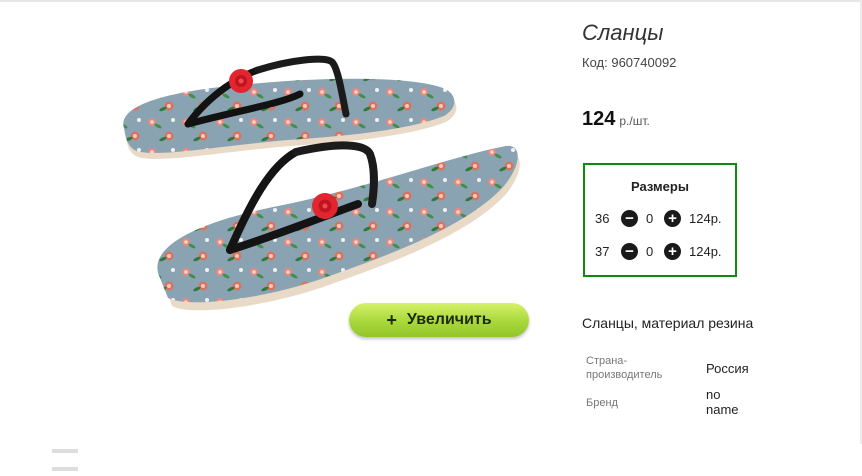  I want to click on size-label: 37, so click(602, 251).